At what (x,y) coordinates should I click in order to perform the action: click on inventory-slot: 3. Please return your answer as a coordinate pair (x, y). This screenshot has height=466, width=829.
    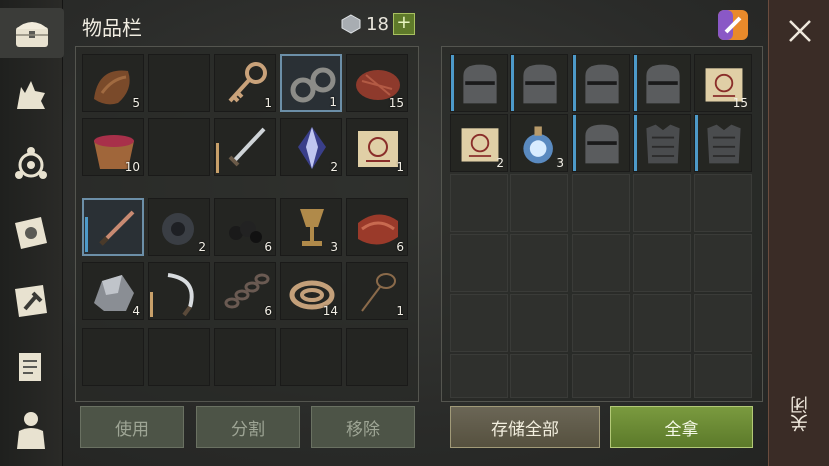
    Looking at the image, I should click on (311, 227).